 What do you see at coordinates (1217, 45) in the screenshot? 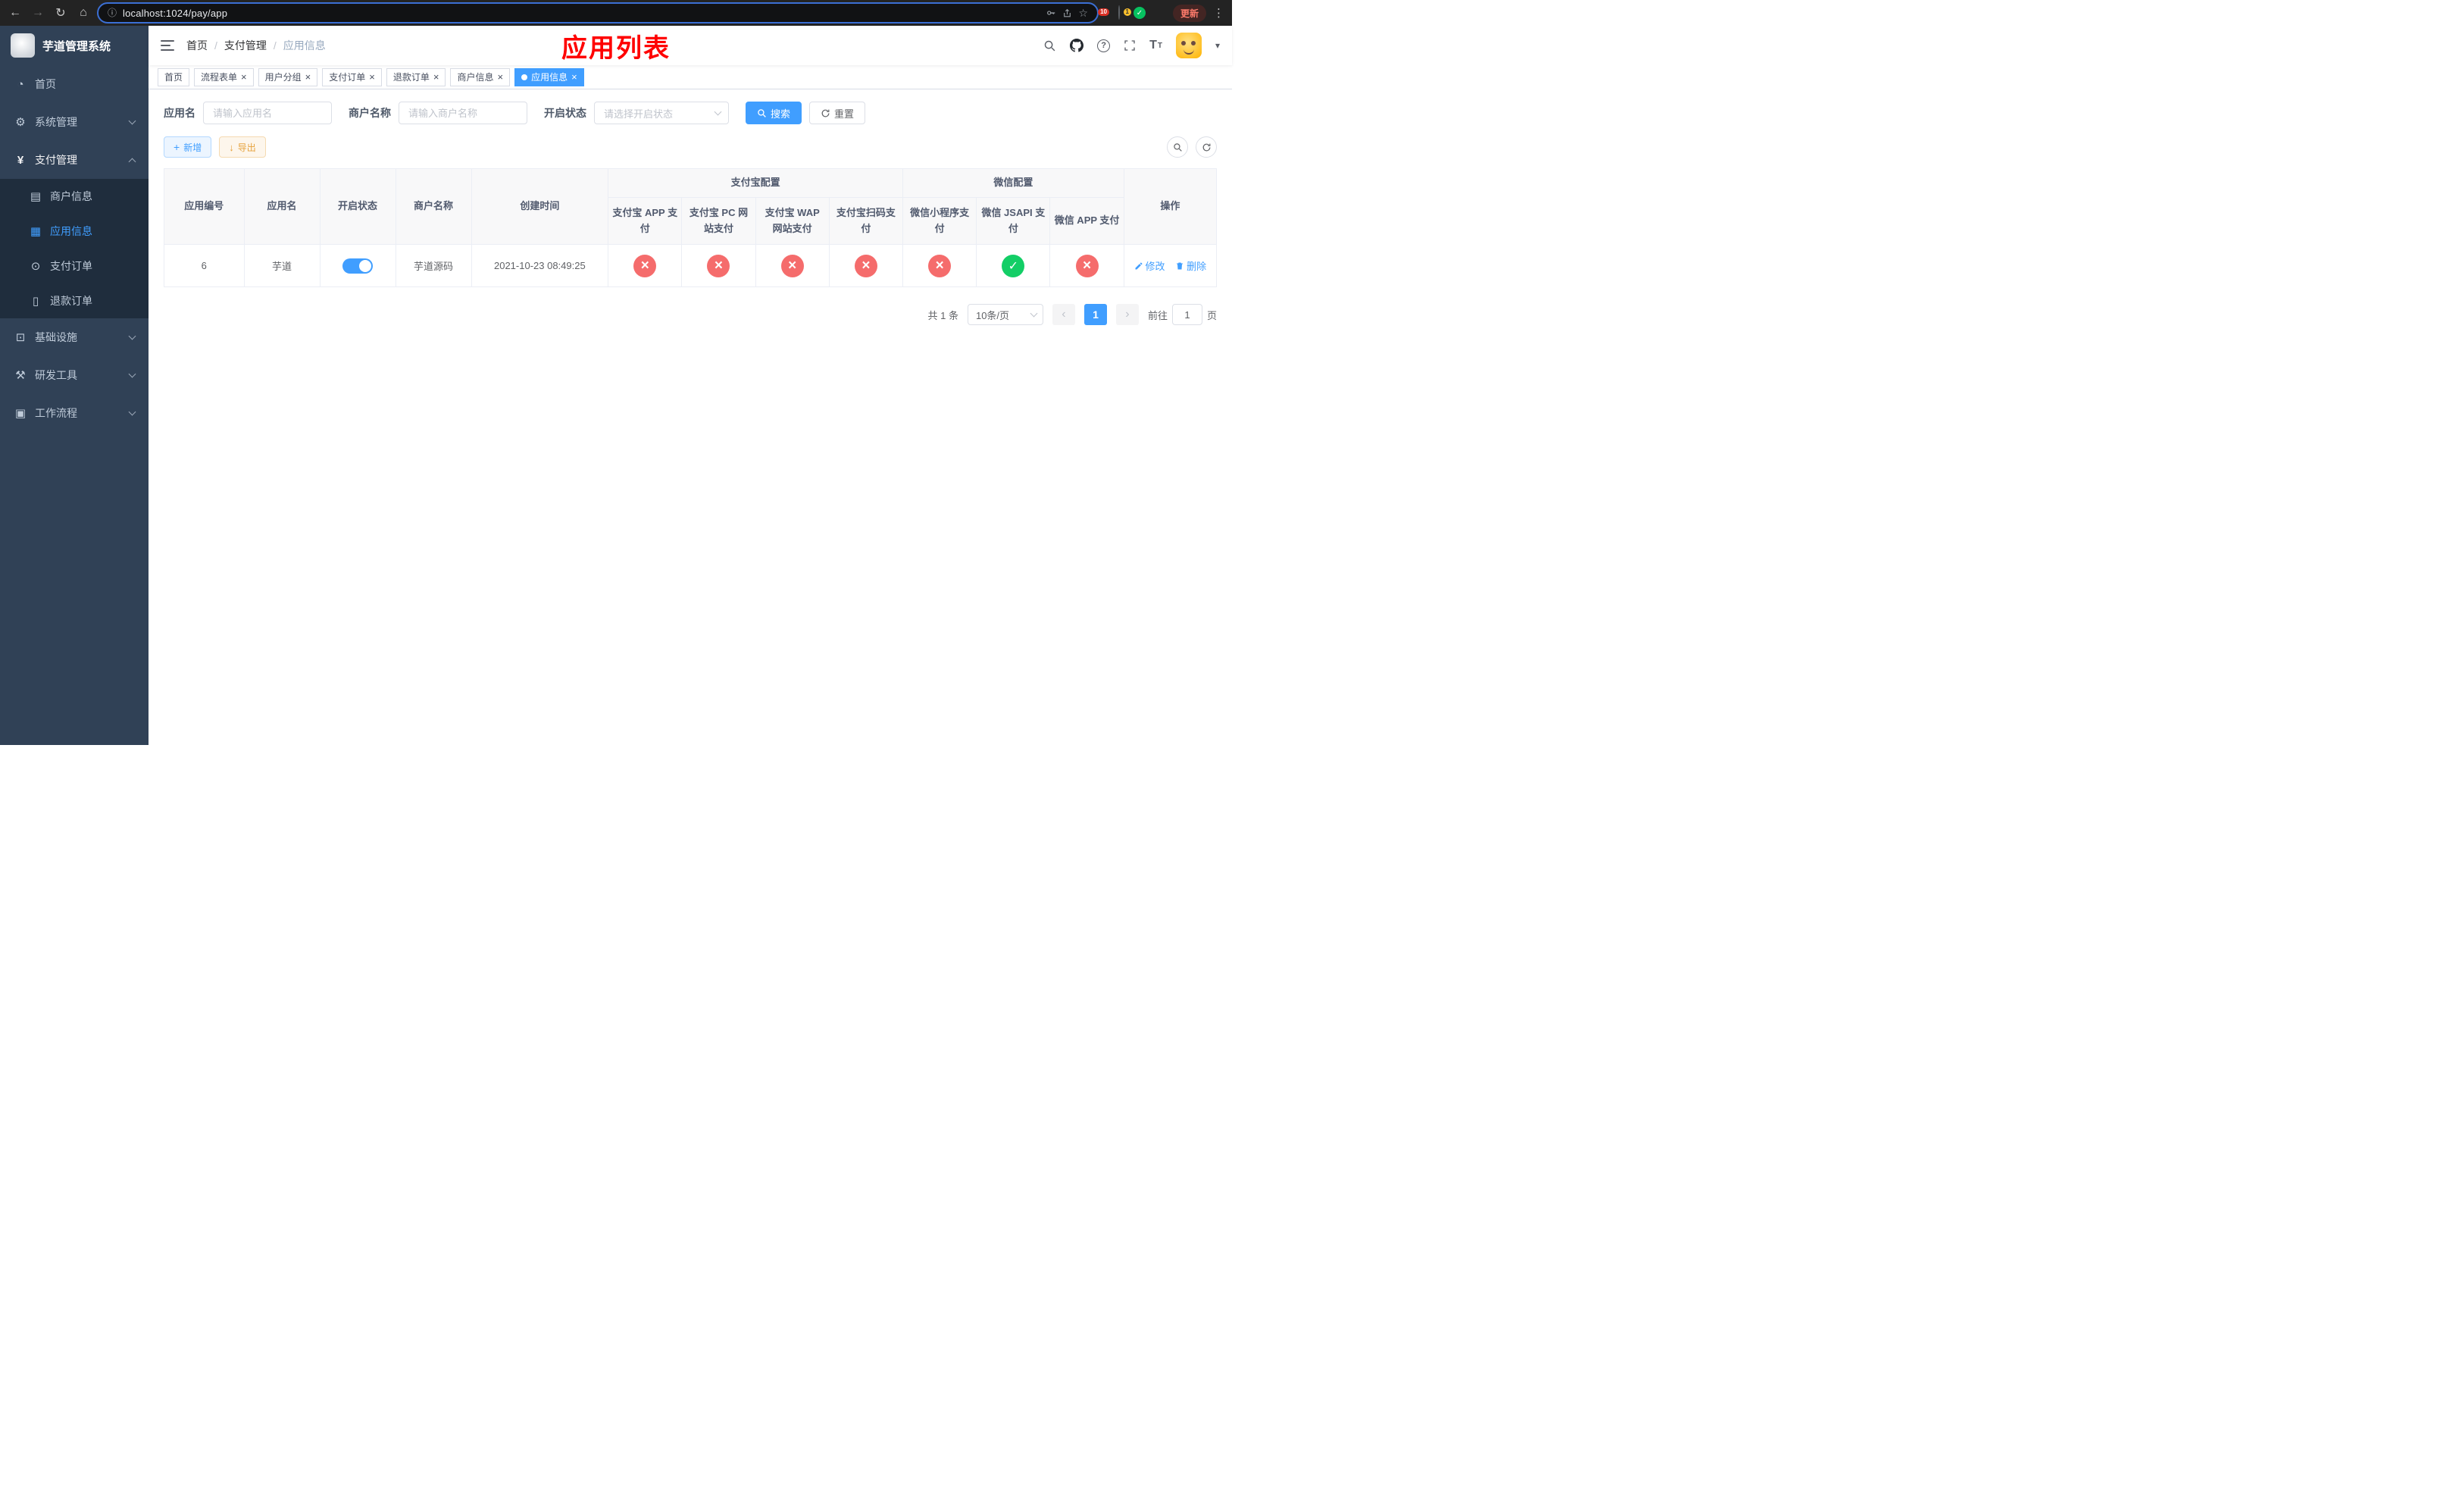
I see `avatar-caret-icon` at bounding box center [1217, 45].